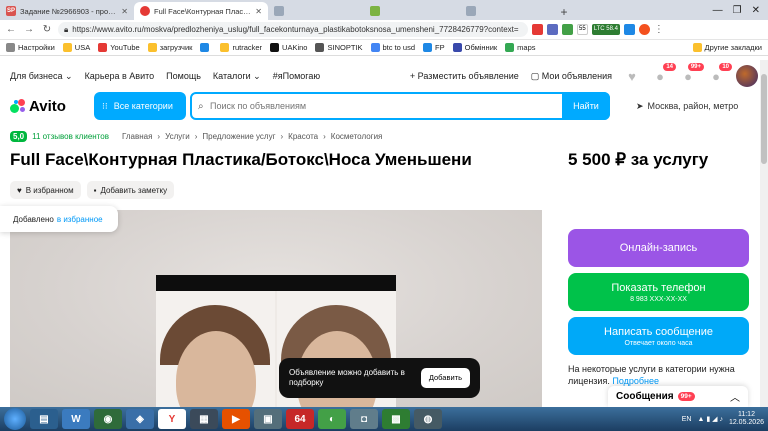 The height and width of the screenshot is (431, 768). Describe the element at coordinates (206, 47) in the screenshot. I see `bookmark-item` at that location.